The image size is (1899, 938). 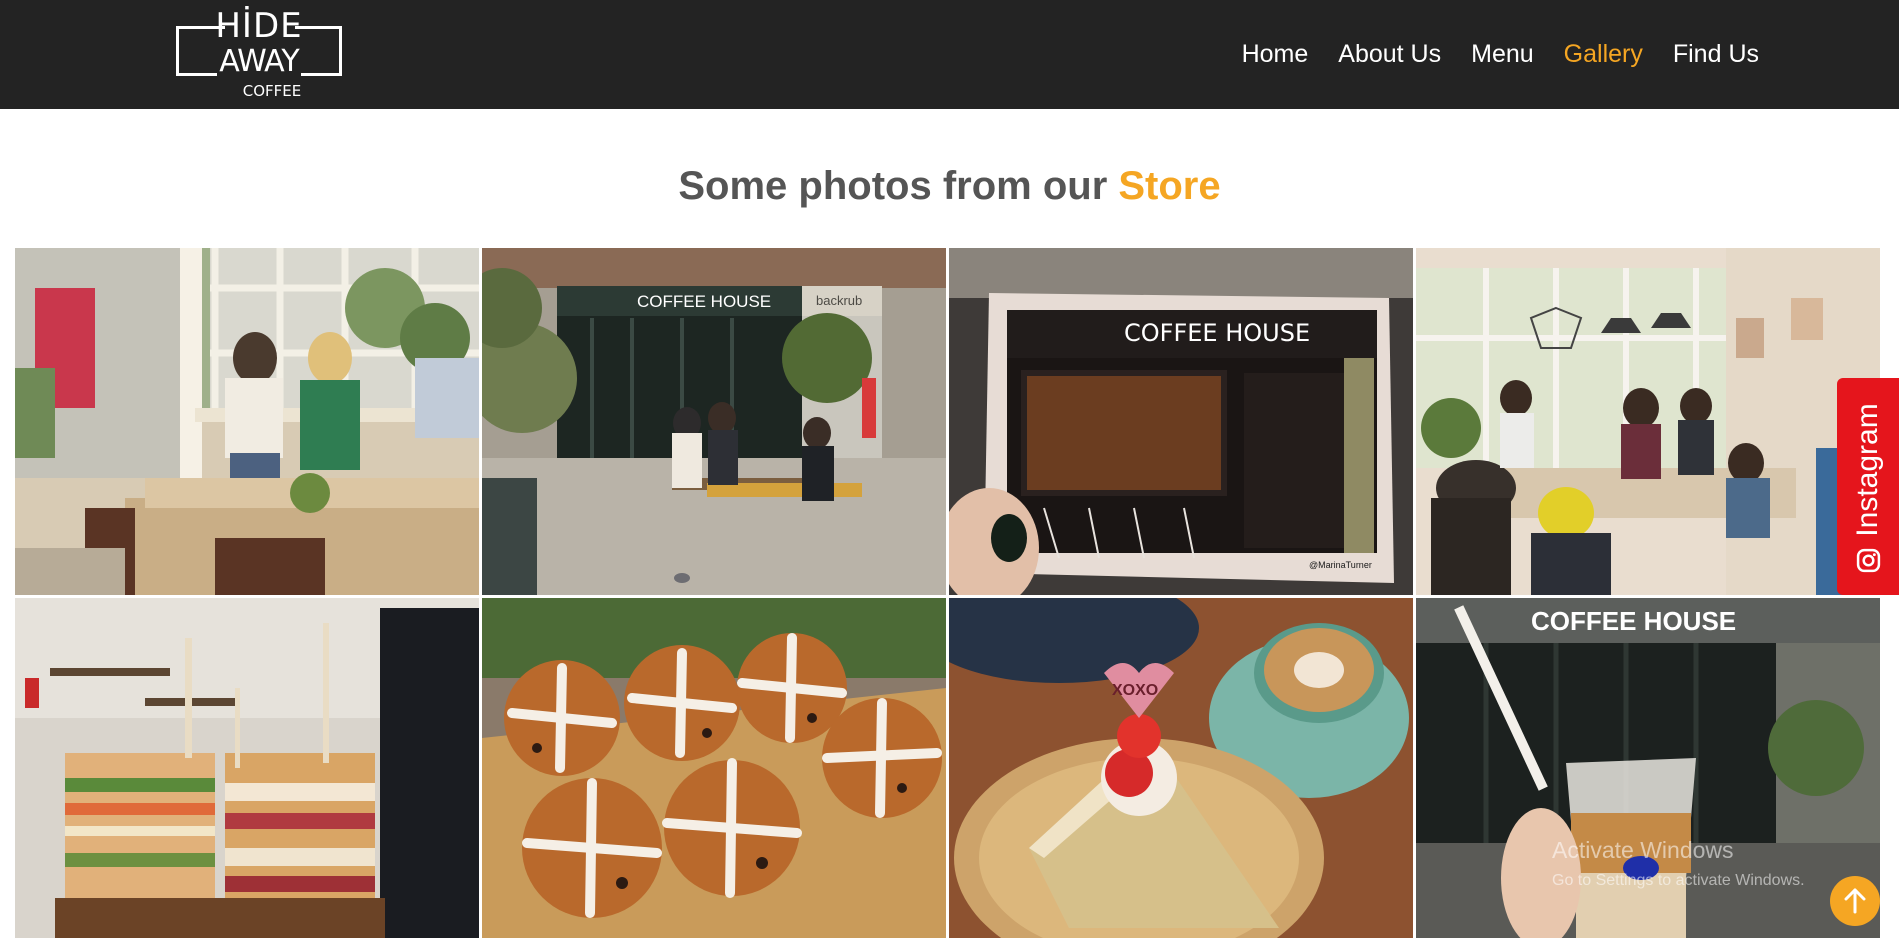 I want to click on nav-home: Home, so click(x=1275, y=54).